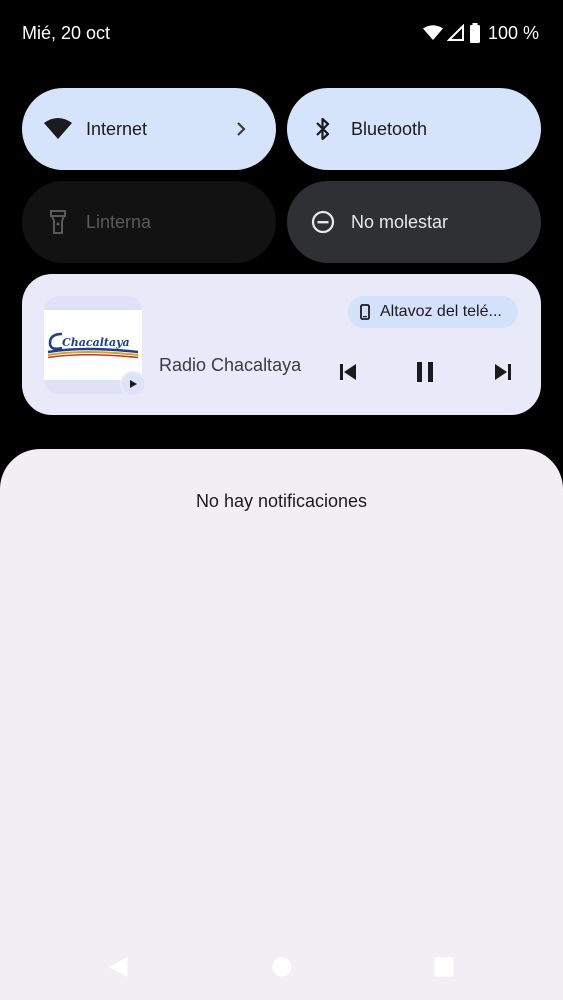 This screenshot has height=1000, width=563. Describe the element at coordinates (149, 129) in the screenshot. I see `tile-internet: Internet` at that location.